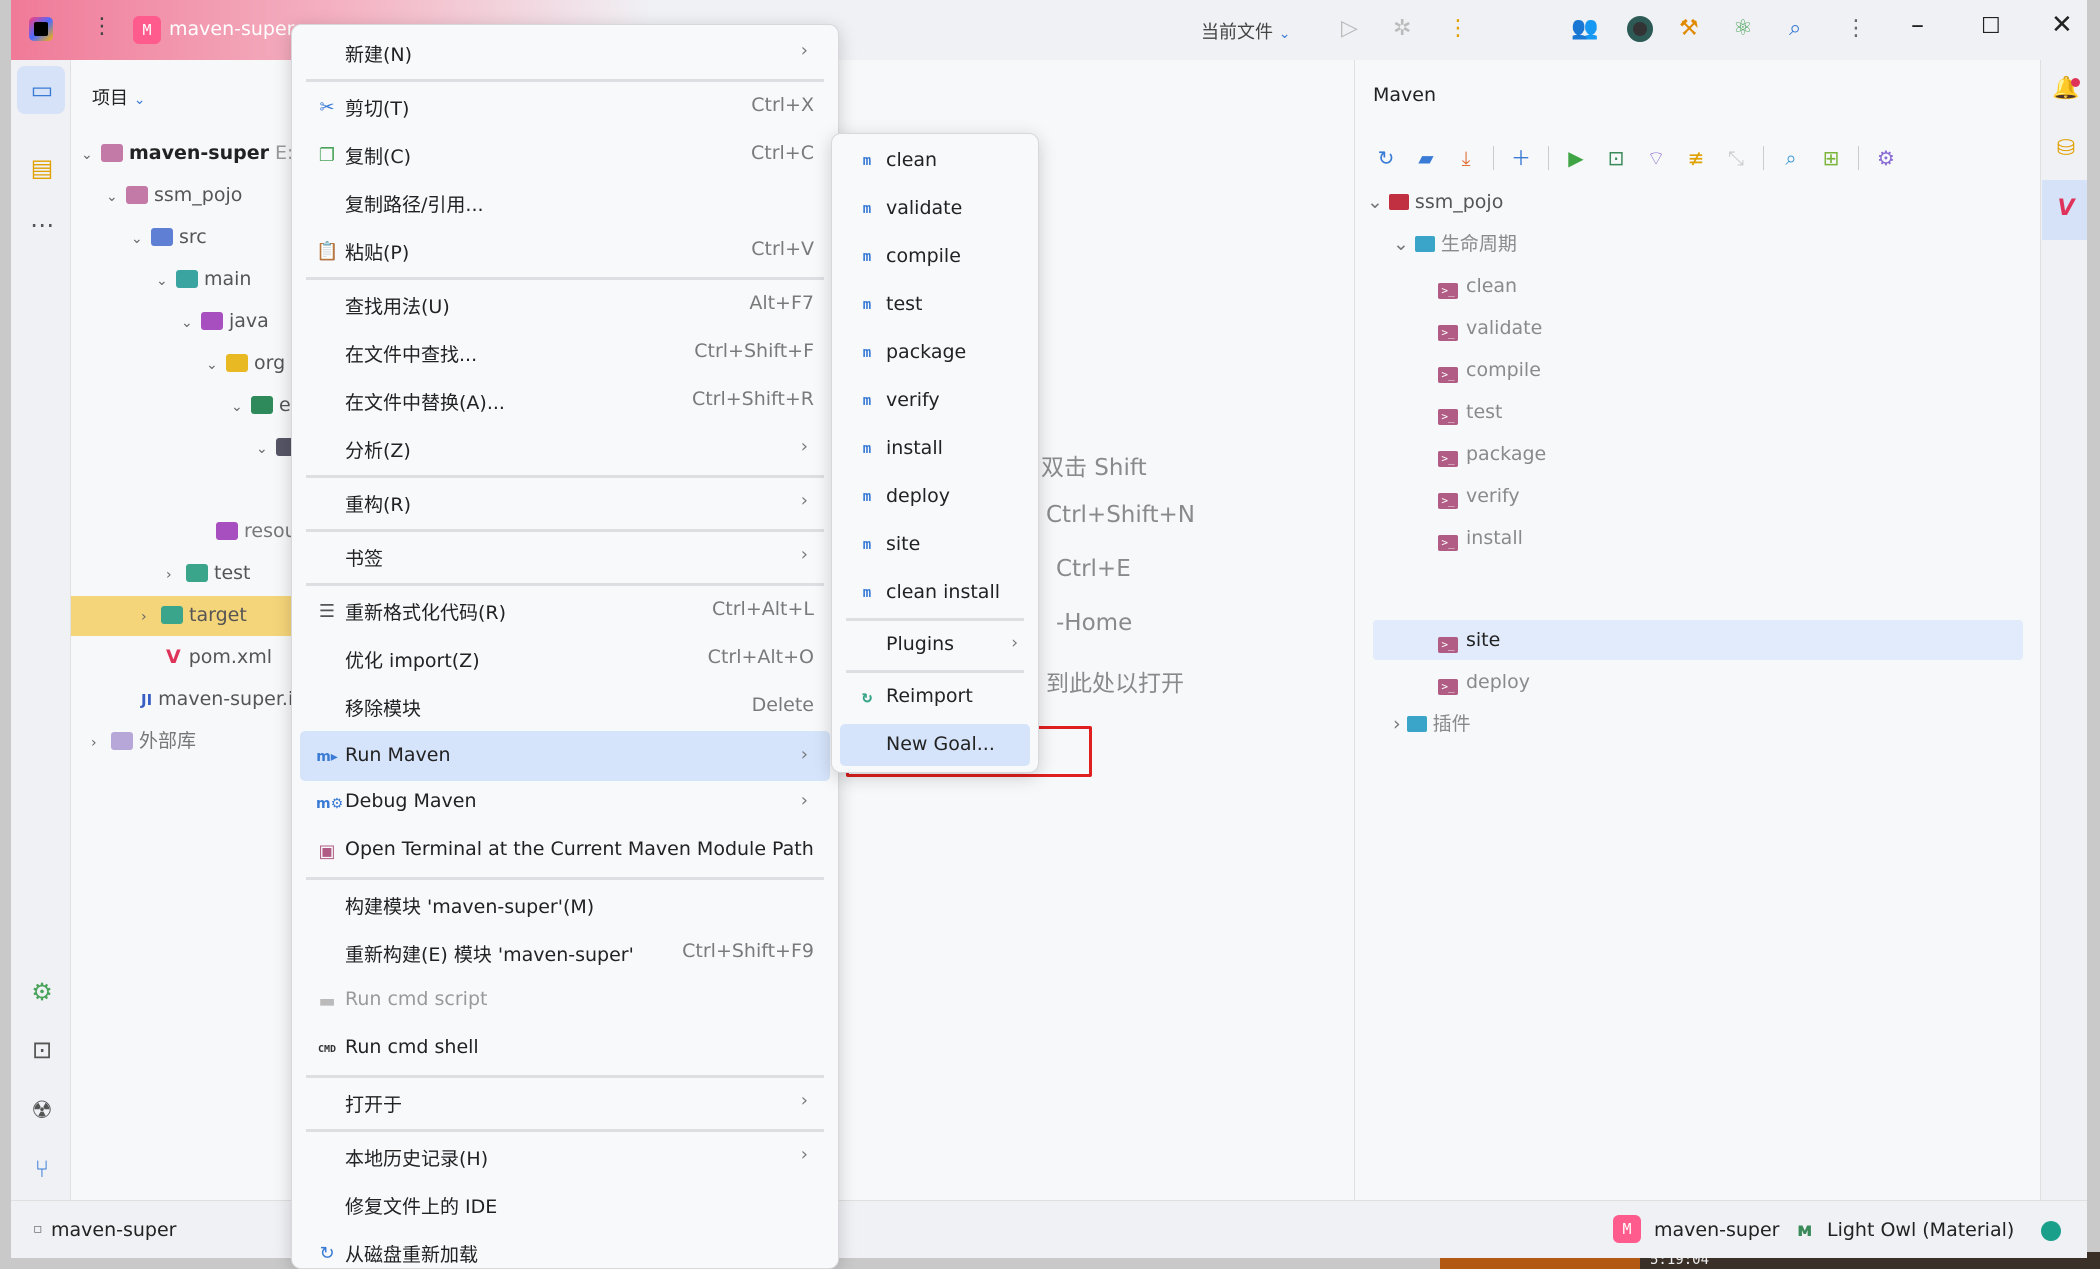 This screenshot has height=1269, width=2100. I want to click on submenu-goal-site: m site, so click(935, 545).